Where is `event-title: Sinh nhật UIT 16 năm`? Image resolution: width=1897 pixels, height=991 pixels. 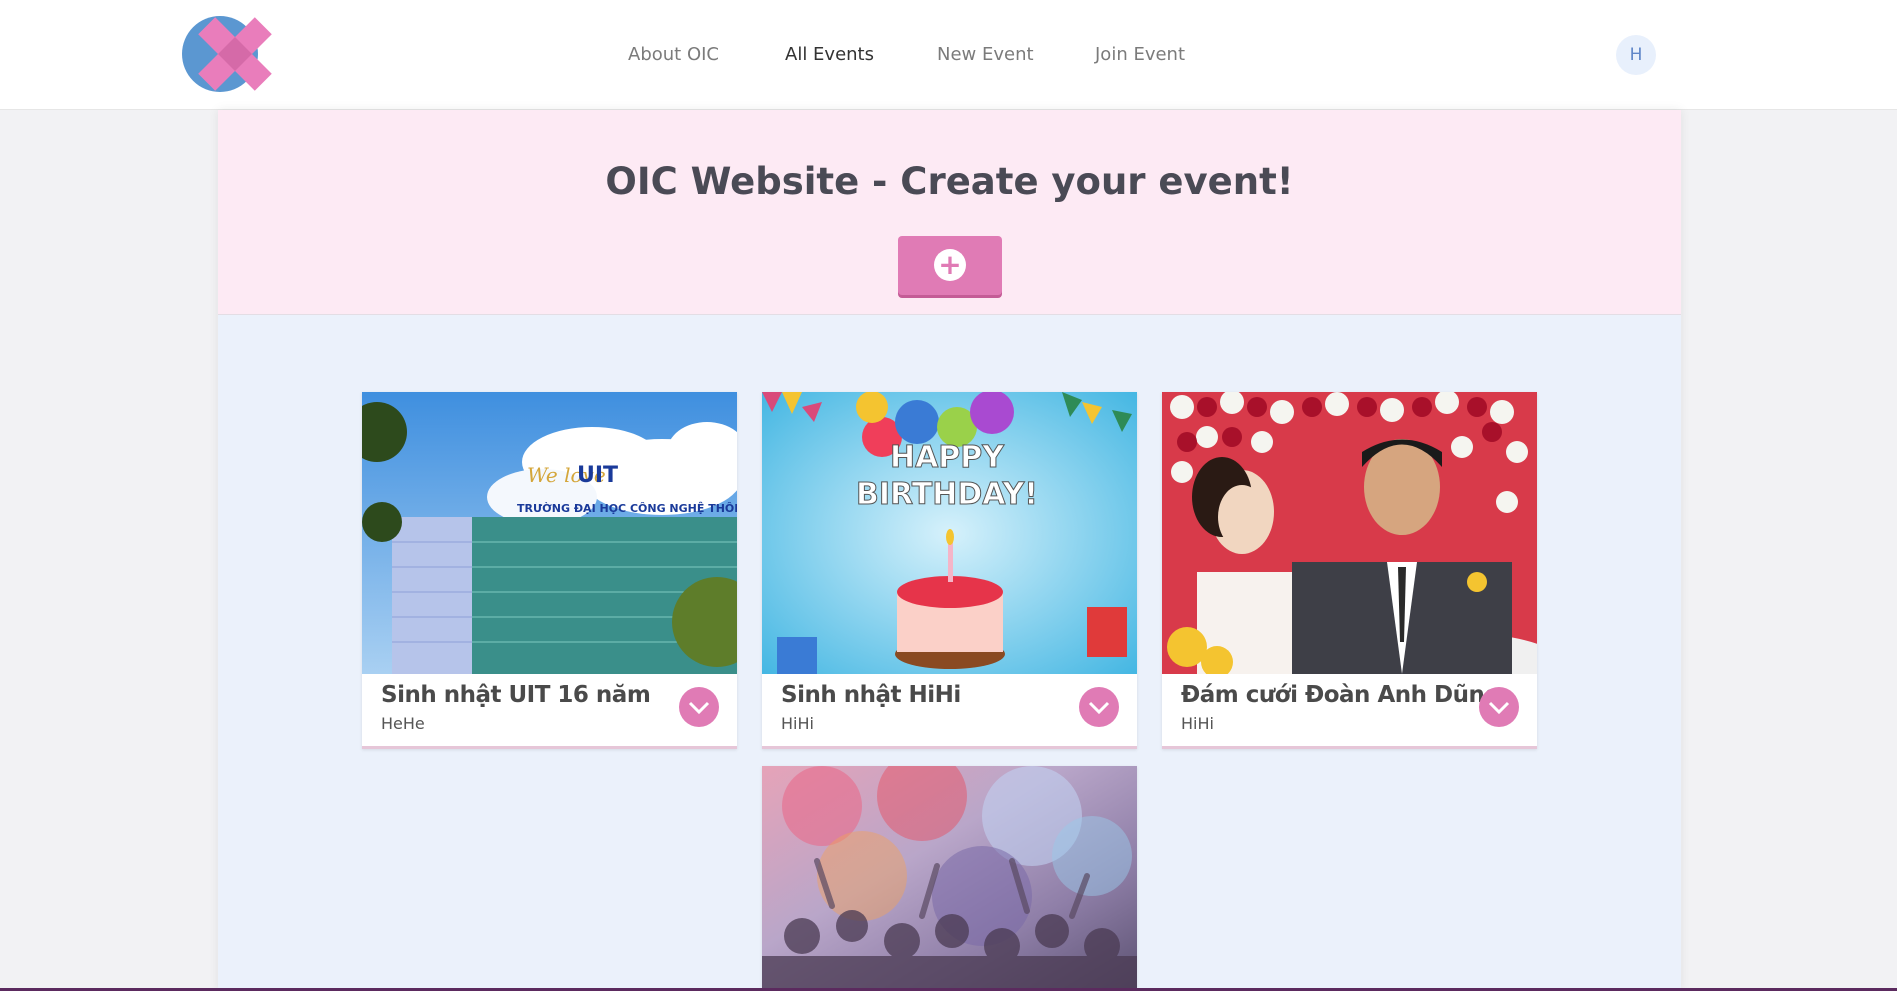 event-title: Sinh nhật UIT 16 năm is located at coordinates (516, 695).